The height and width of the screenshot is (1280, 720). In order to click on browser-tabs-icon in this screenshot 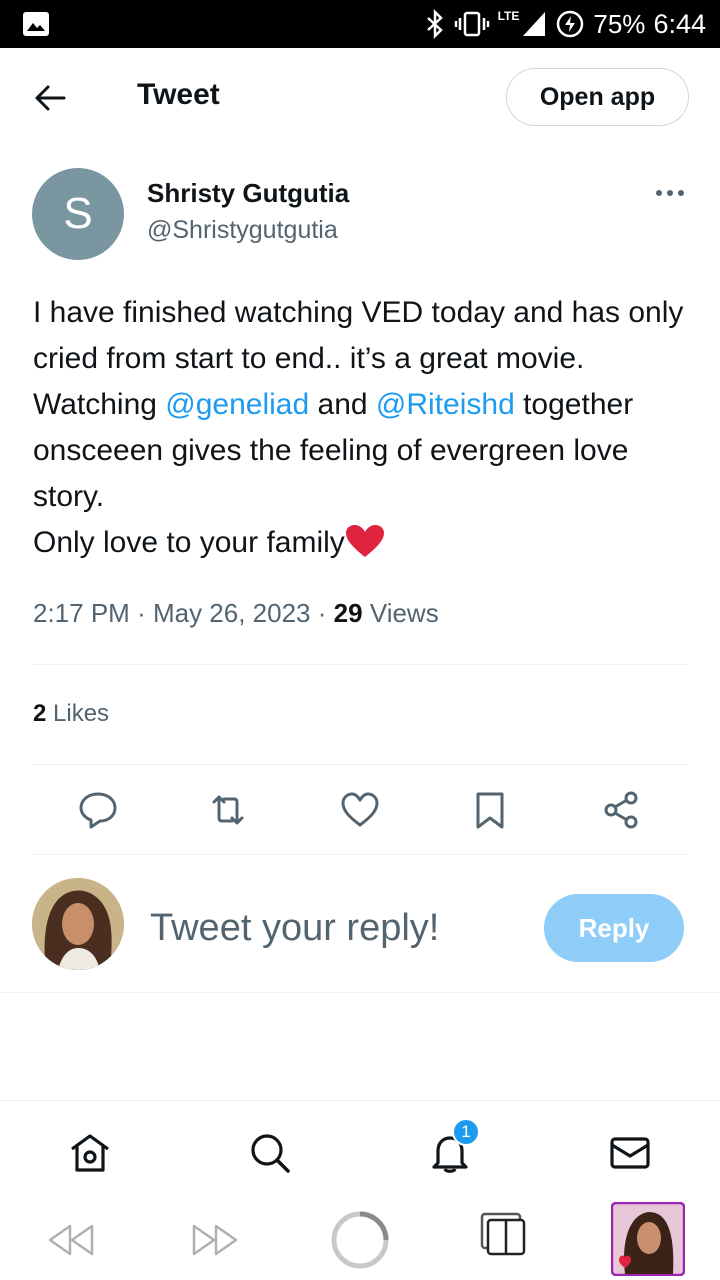, I will do `click(503, 1234)`.